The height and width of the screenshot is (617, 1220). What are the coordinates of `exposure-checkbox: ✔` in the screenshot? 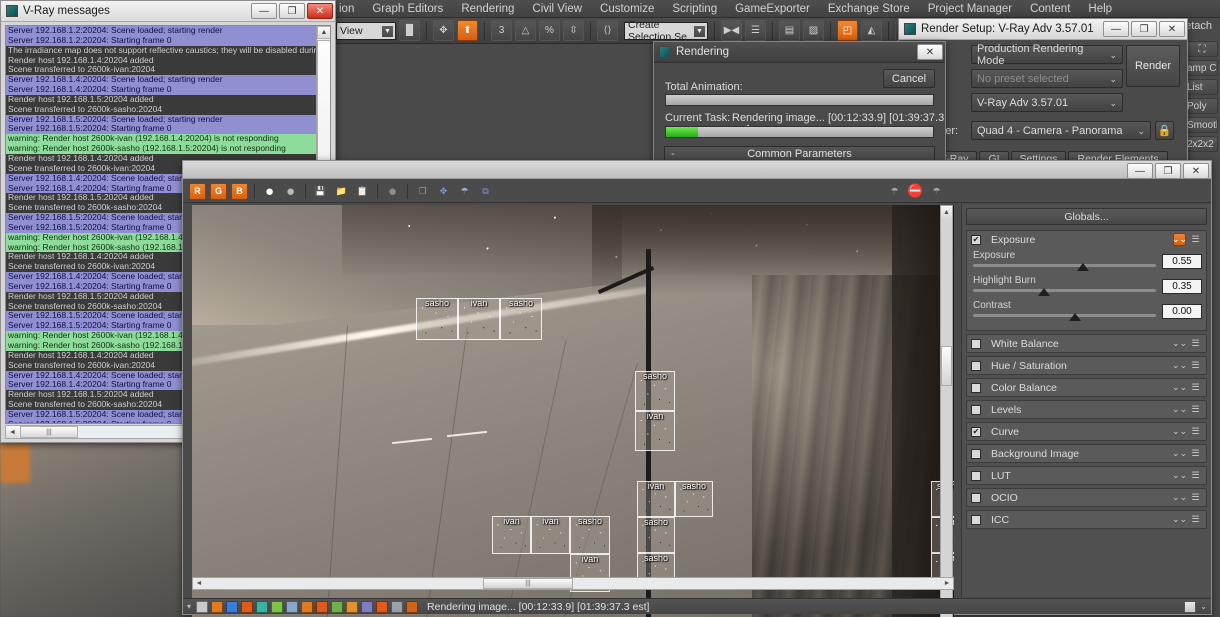 It's located at (976, 239).